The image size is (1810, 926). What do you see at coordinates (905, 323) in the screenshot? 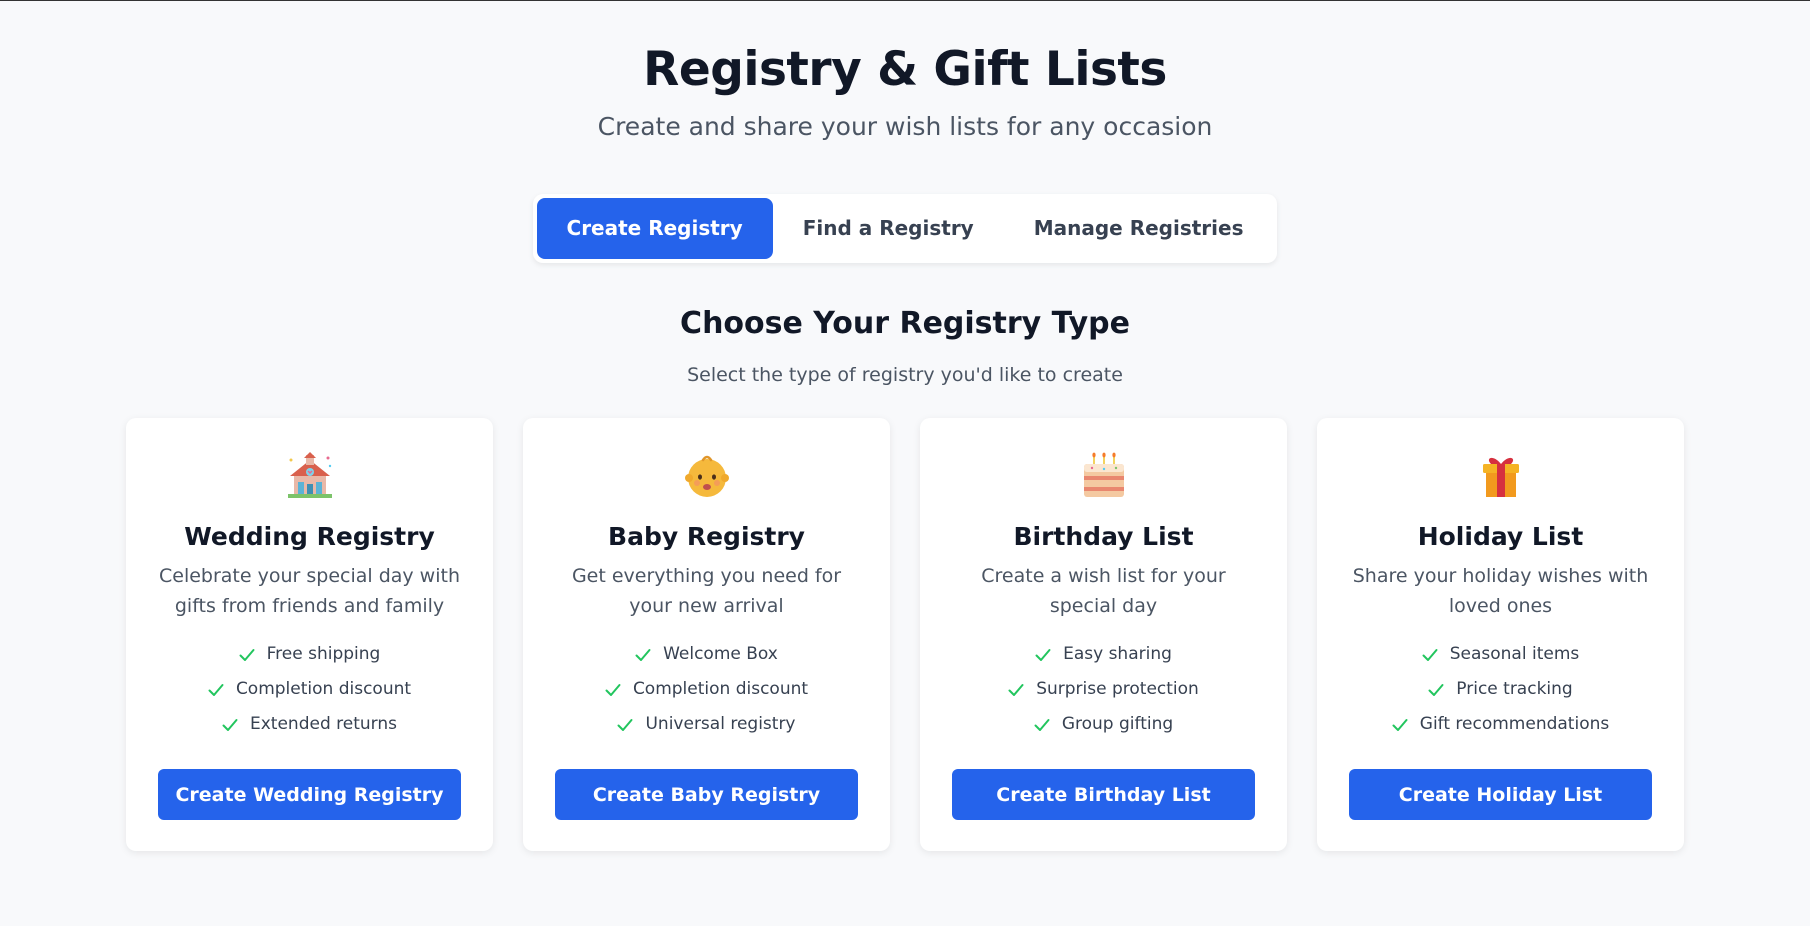
I see `section-title: Choose Your Registry Type` at bounding box center [905, 323].